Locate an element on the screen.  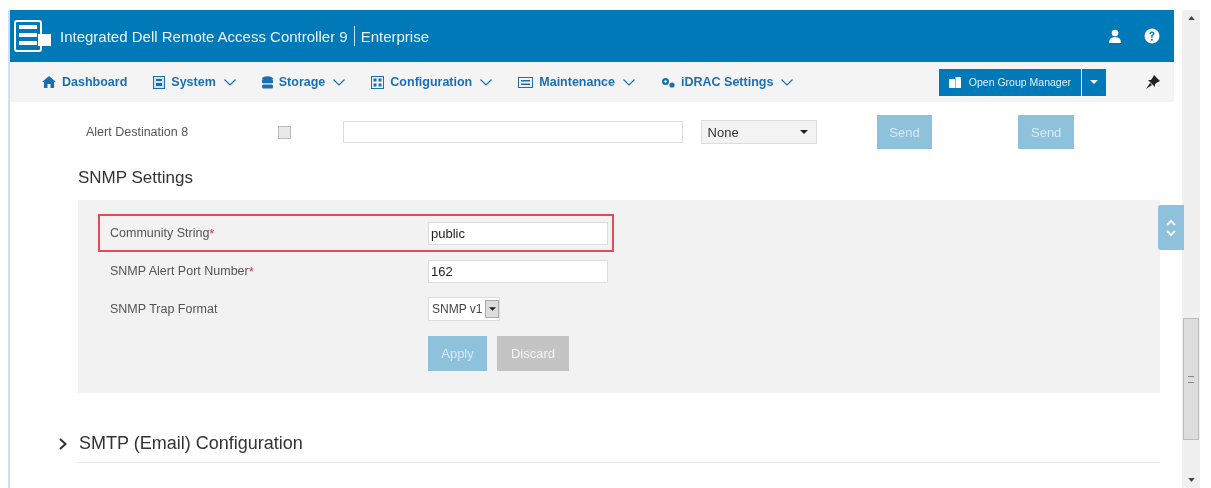
field-label: SNMP Alert Port Number is located at coordinates (179, 271).